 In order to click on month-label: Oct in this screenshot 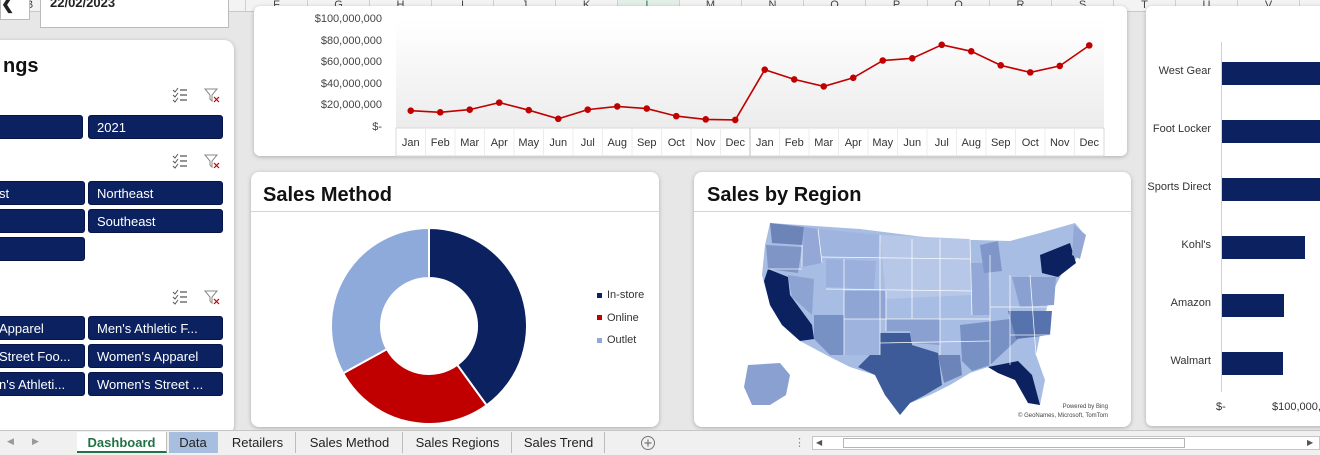, I will do `click(676, 143)`.